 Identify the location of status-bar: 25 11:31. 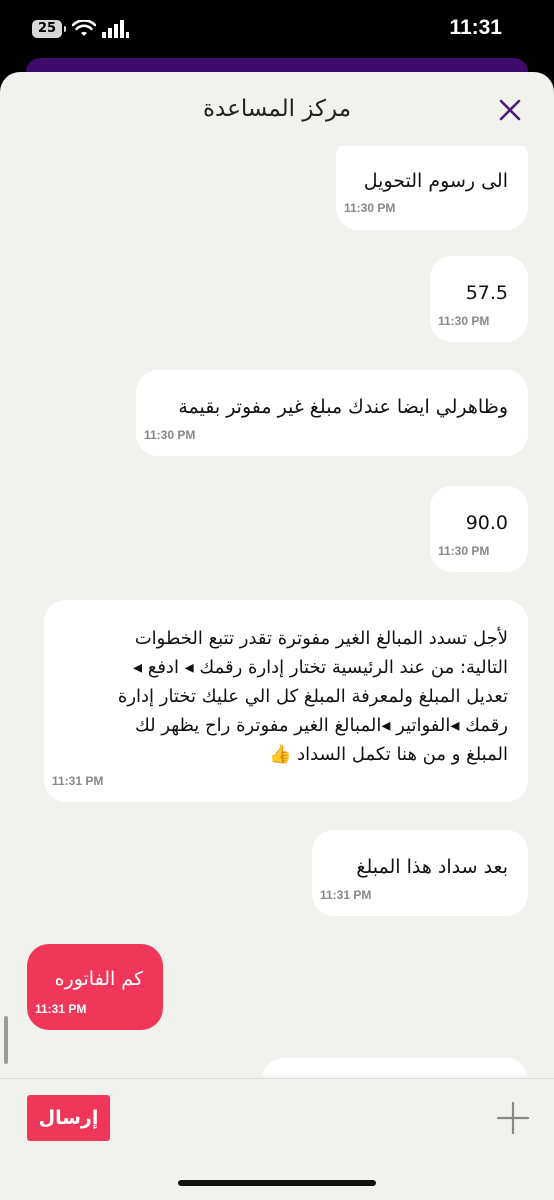
(277, 31).